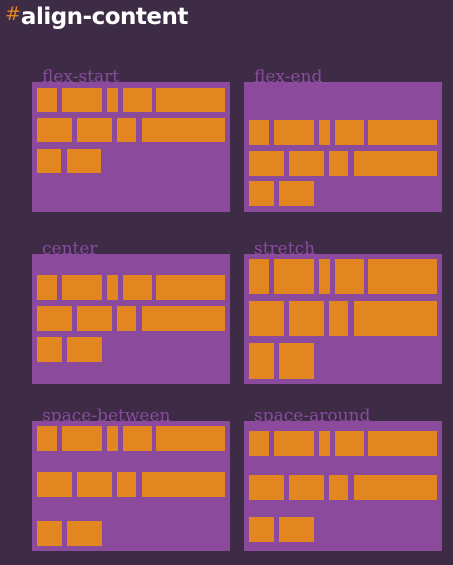  What do you see at coordinates (70, 249) in the screenshot?
I see `example-label: center` at bounding box center [70, 249].